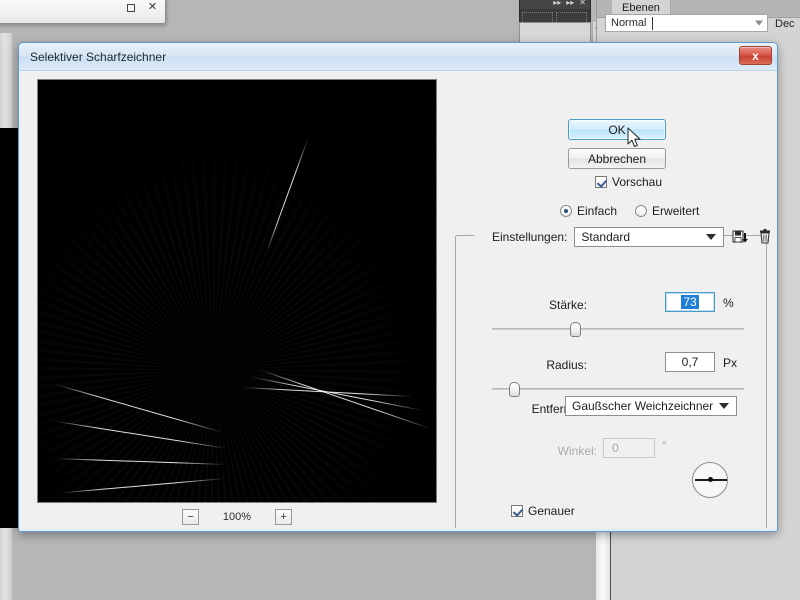  I want to click on radio-erweitert-label: Erweitert, so click(676, 211).